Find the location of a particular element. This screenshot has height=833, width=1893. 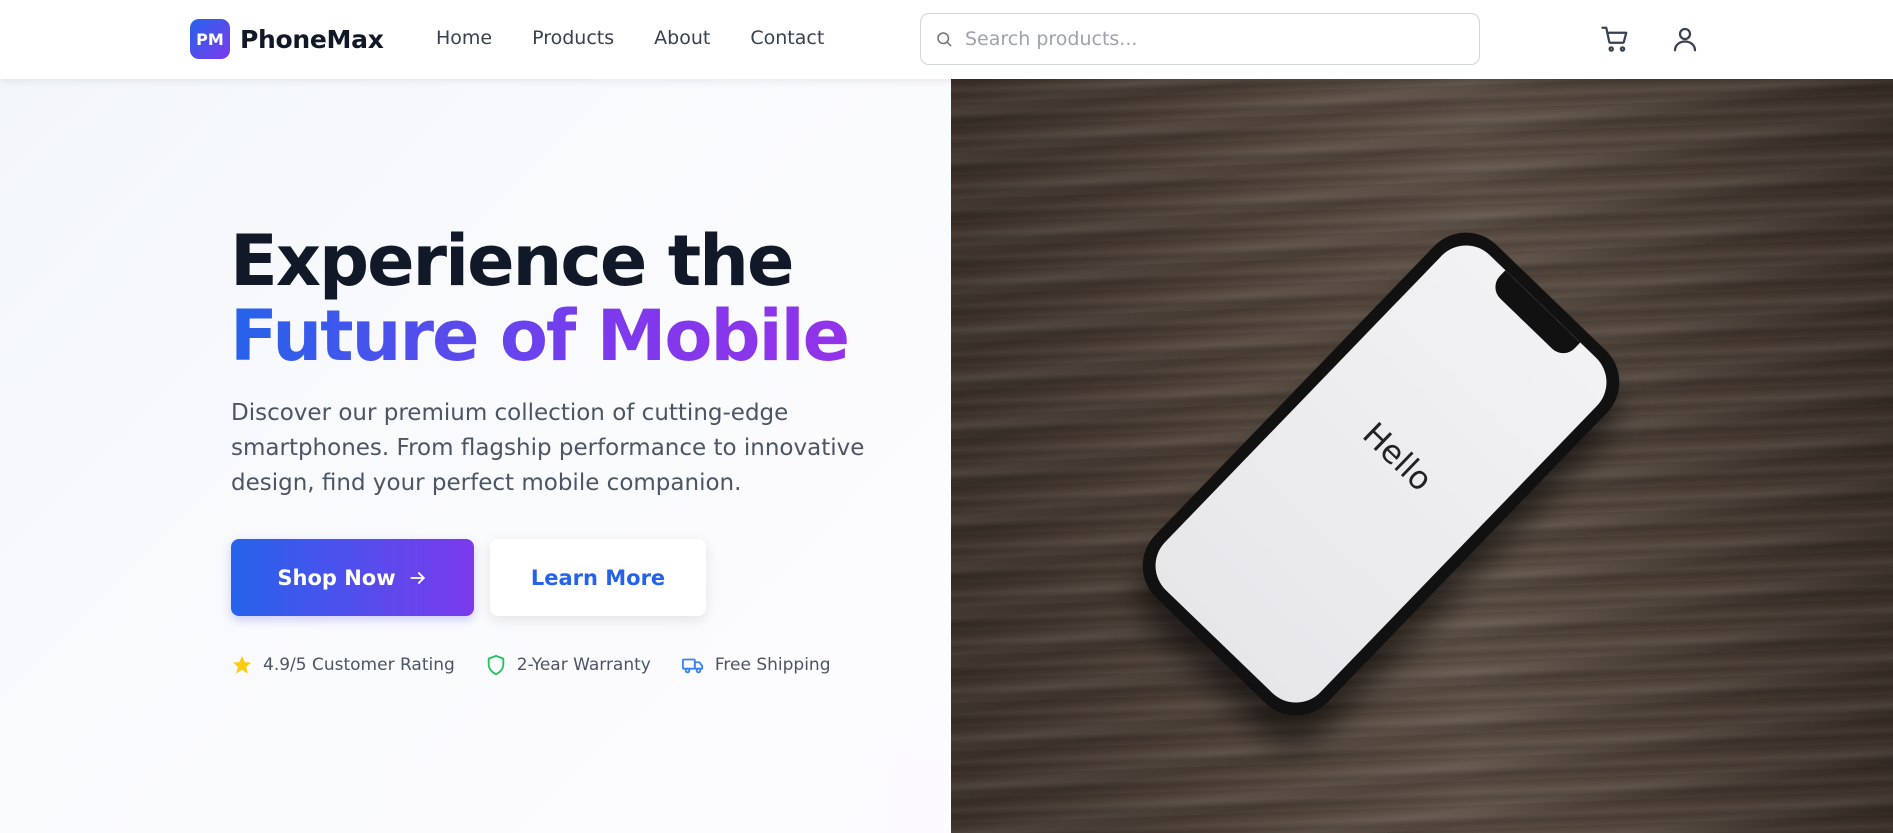

nav-contact: Contact is located at coordinates (787, 38).